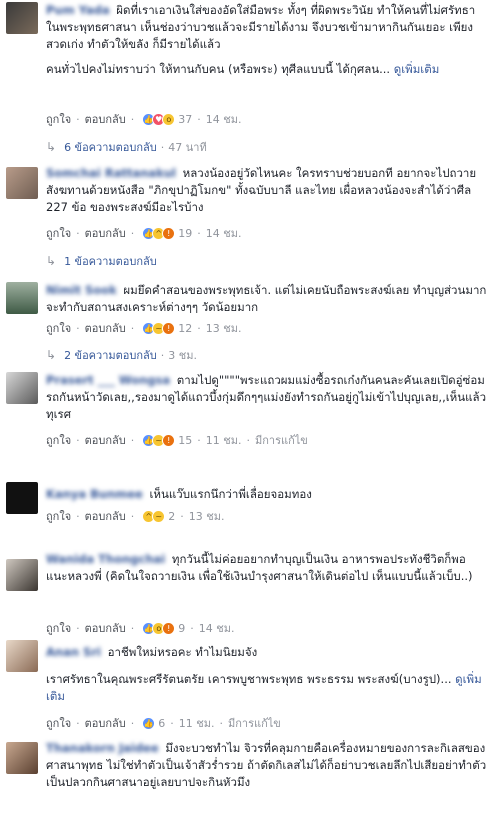 The width and height of the screenshot is (495, 823). I want to click on reactions: 👍, so click(149, 723).